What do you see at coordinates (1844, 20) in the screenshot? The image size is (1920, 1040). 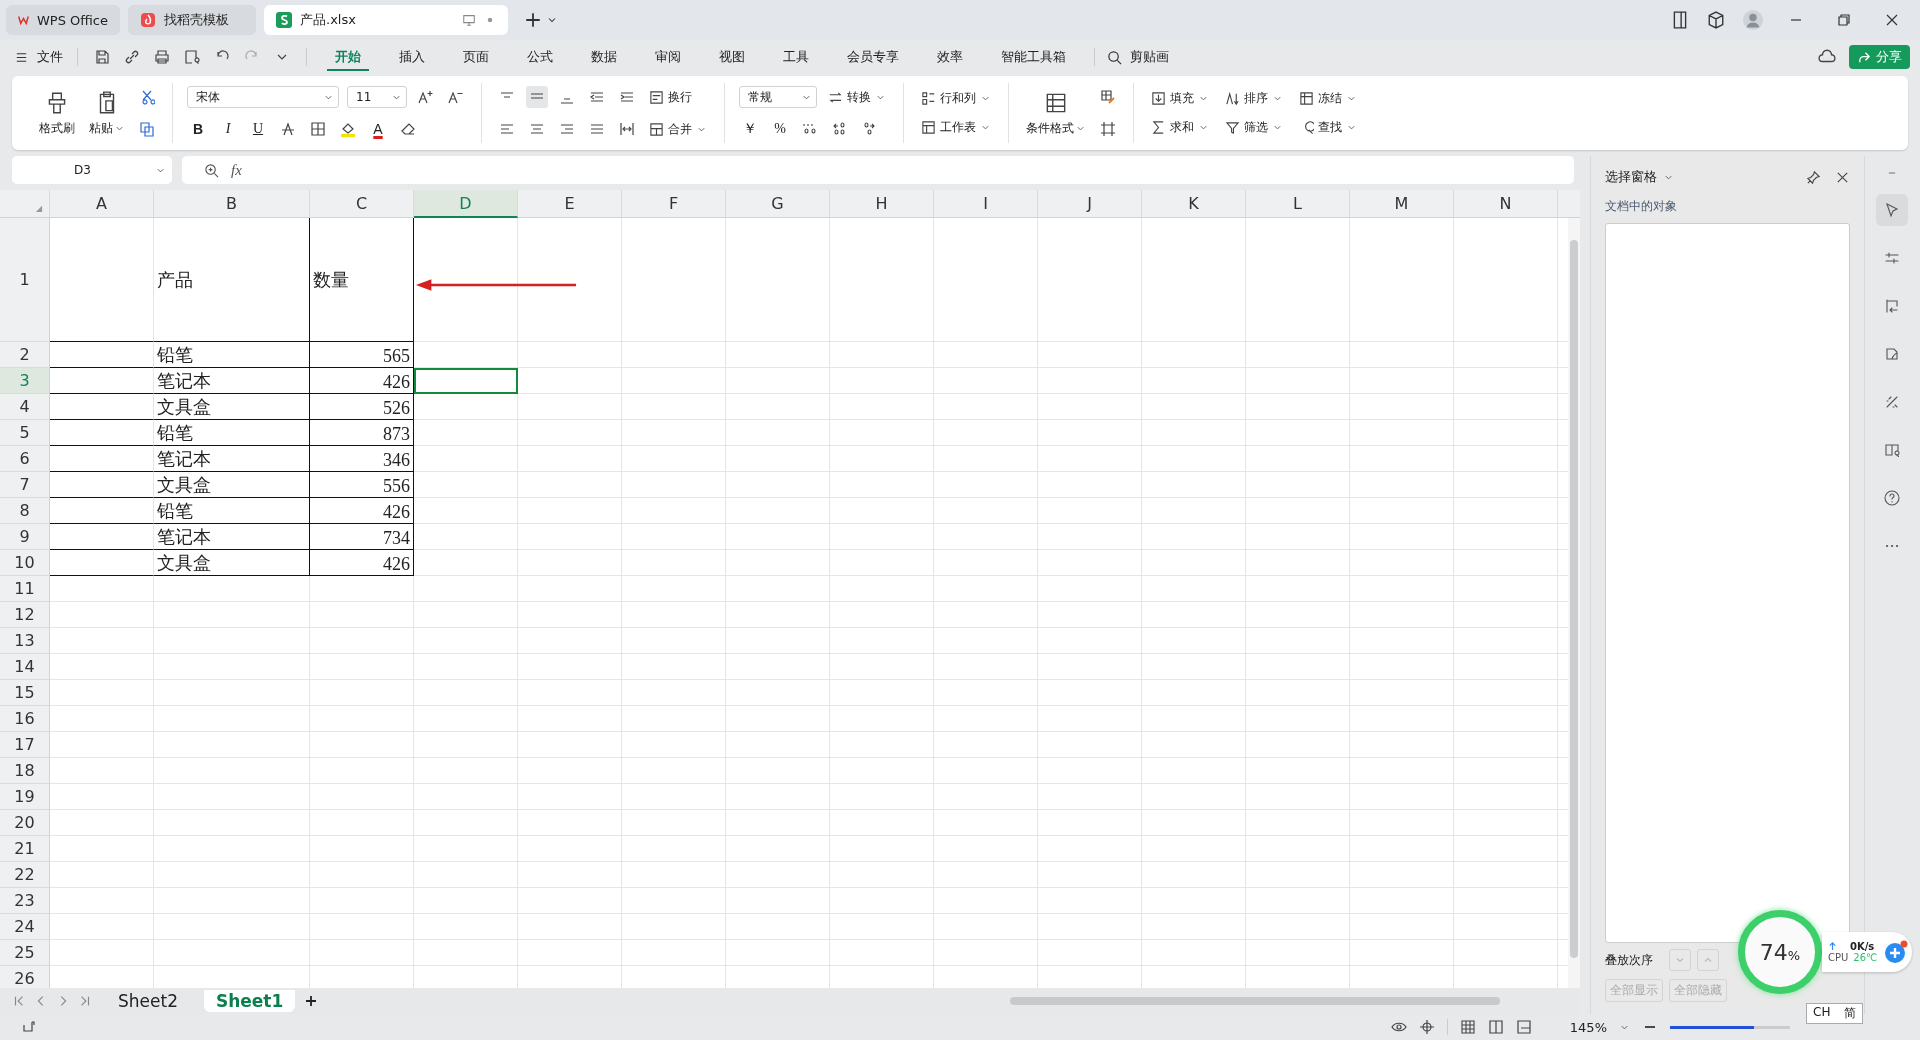 I see `restore-icon` at bounding box center [1844, 20].